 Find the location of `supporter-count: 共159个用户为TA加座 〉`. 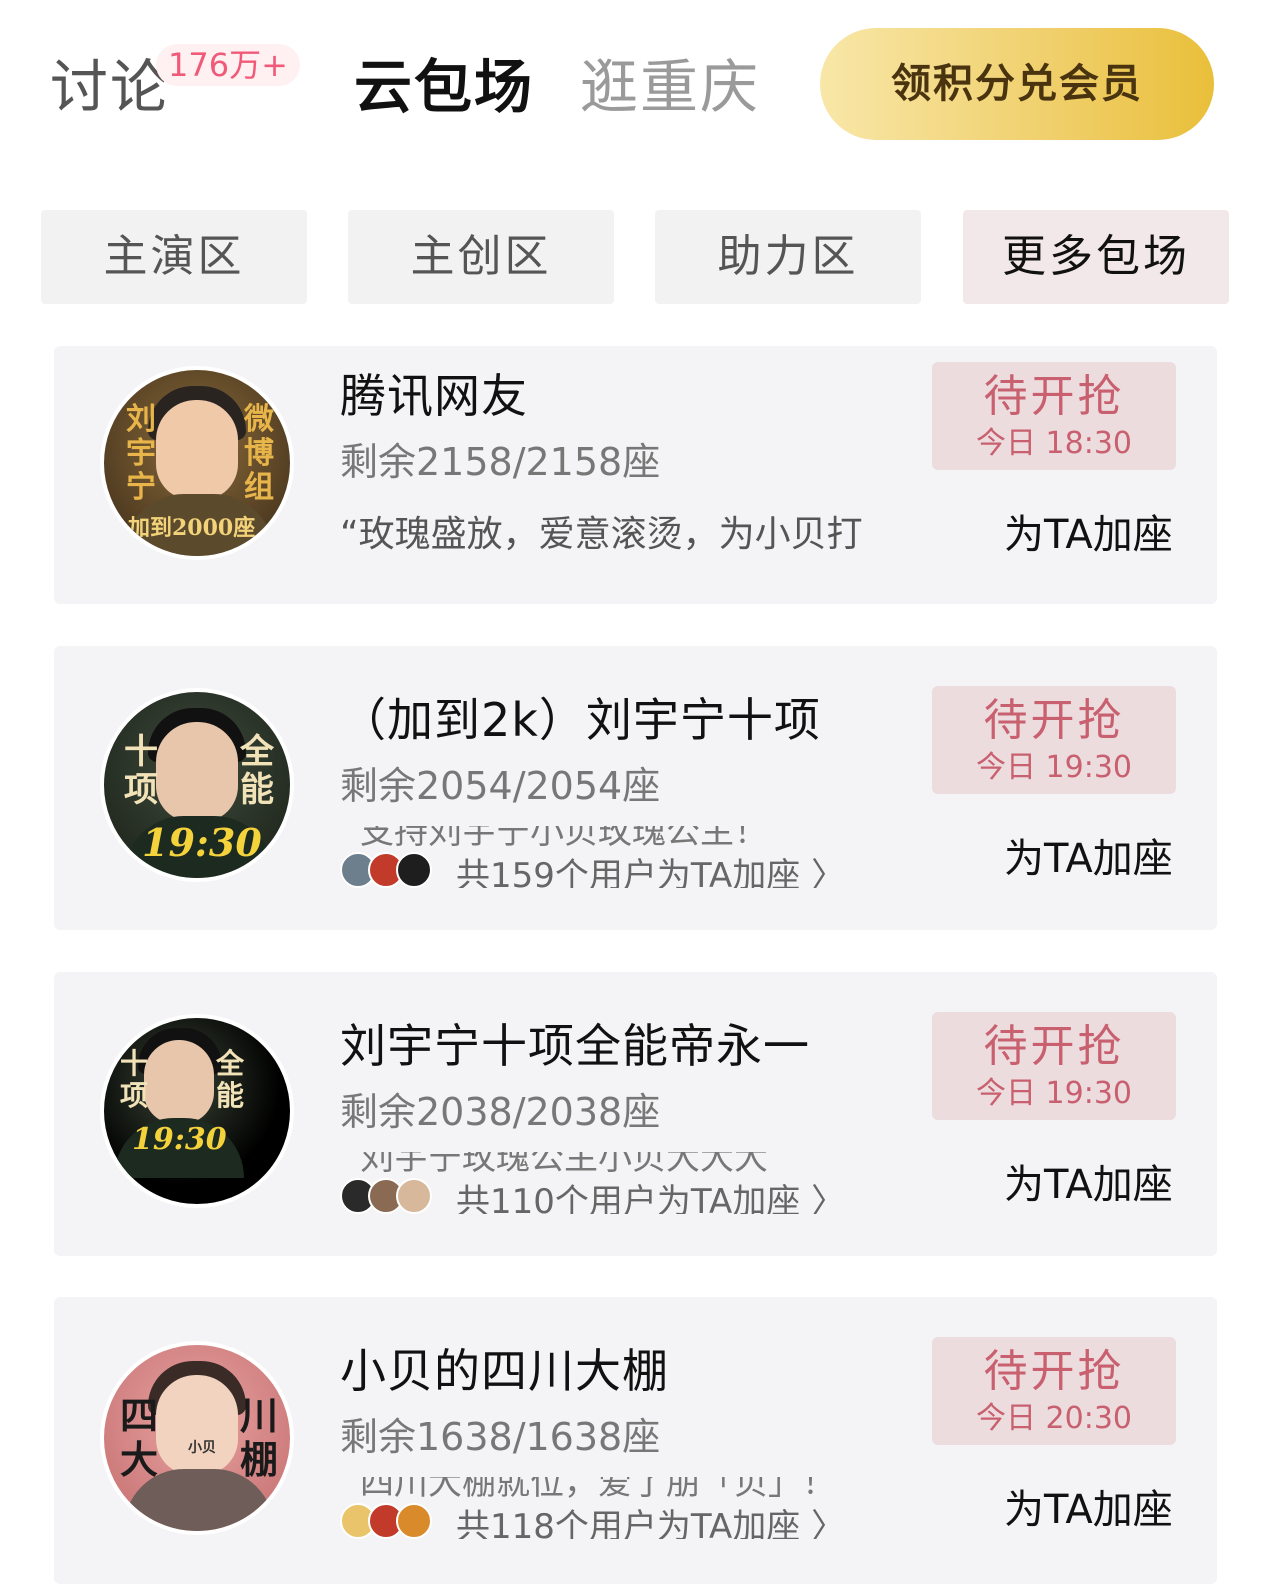

supporter-count: 共159个用户为TA加座 〉 is located at coordinates (651, 872).